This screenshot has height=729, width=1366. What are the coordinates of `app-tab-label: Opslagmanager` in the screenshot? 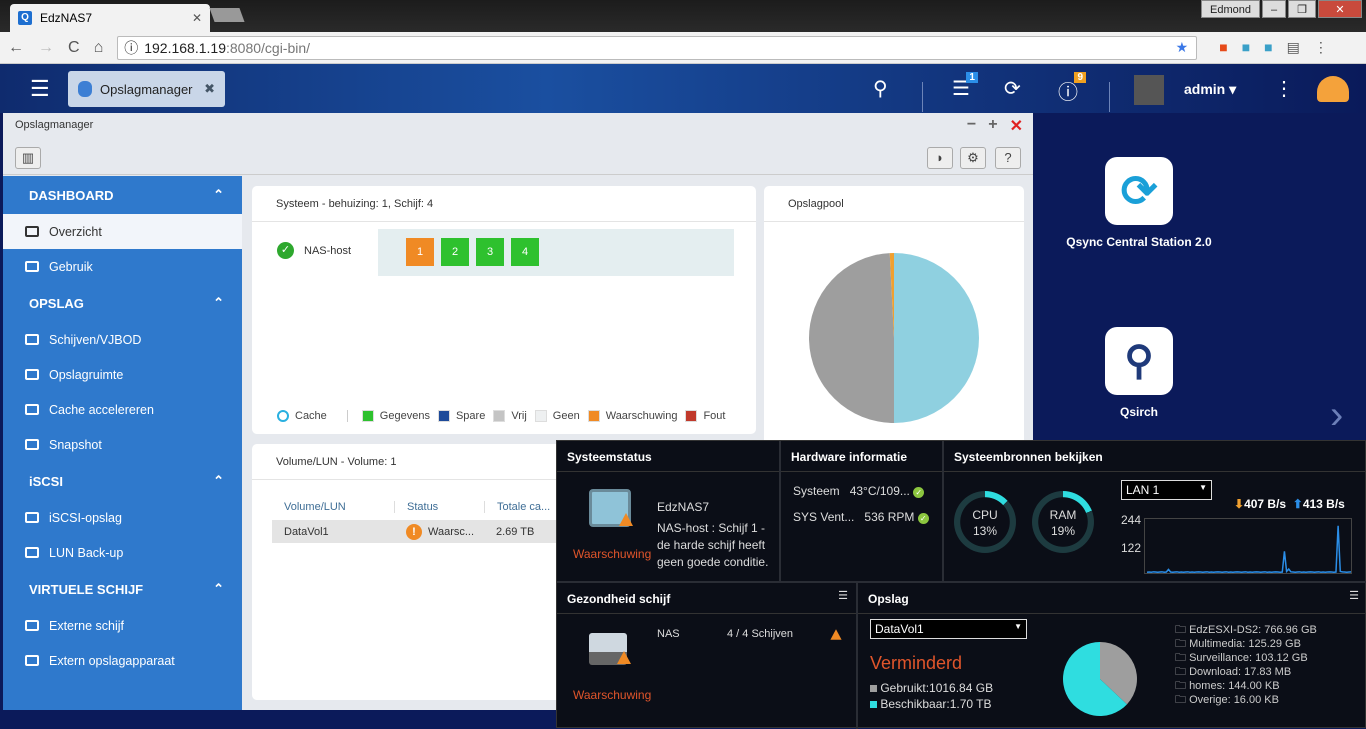 It's located at (146, 89).